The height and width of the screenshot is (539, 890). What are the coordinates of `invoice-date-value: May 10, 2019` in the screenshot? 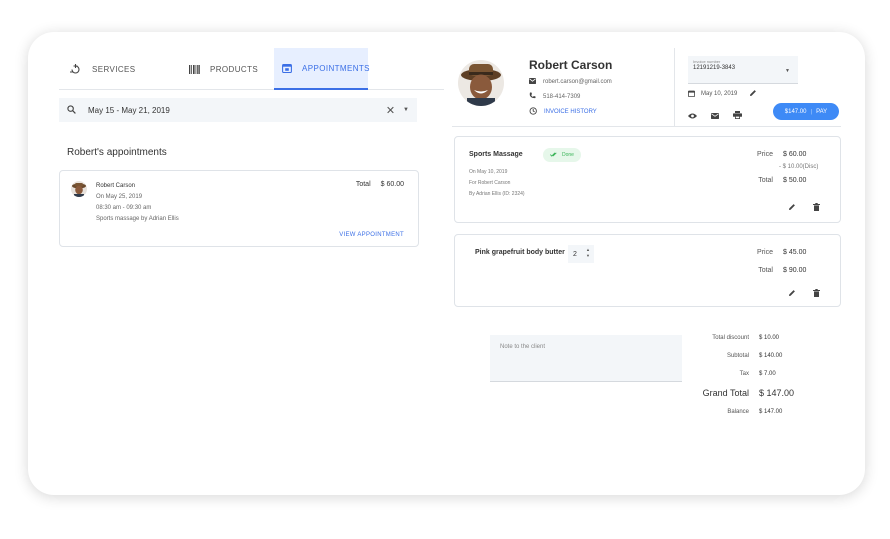 It's located at (719, 94).